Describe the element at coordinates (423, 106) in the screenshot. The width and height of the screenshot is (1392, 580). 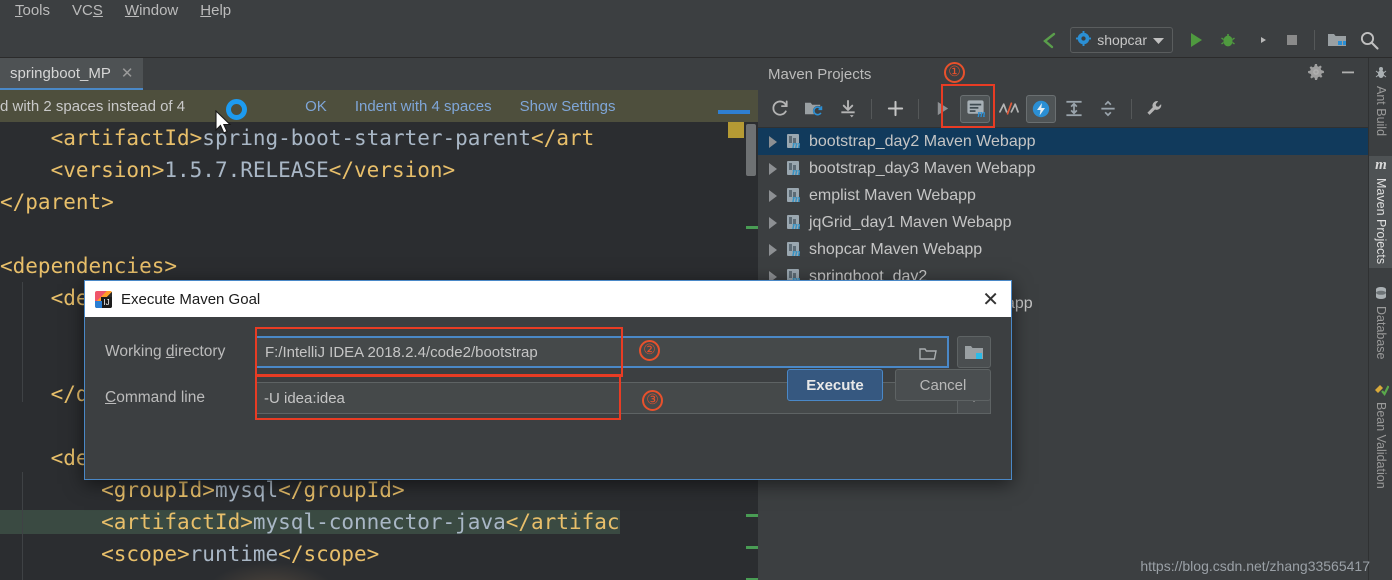
I see `notification-action-indent: Indent with 4 spaces` at that location.